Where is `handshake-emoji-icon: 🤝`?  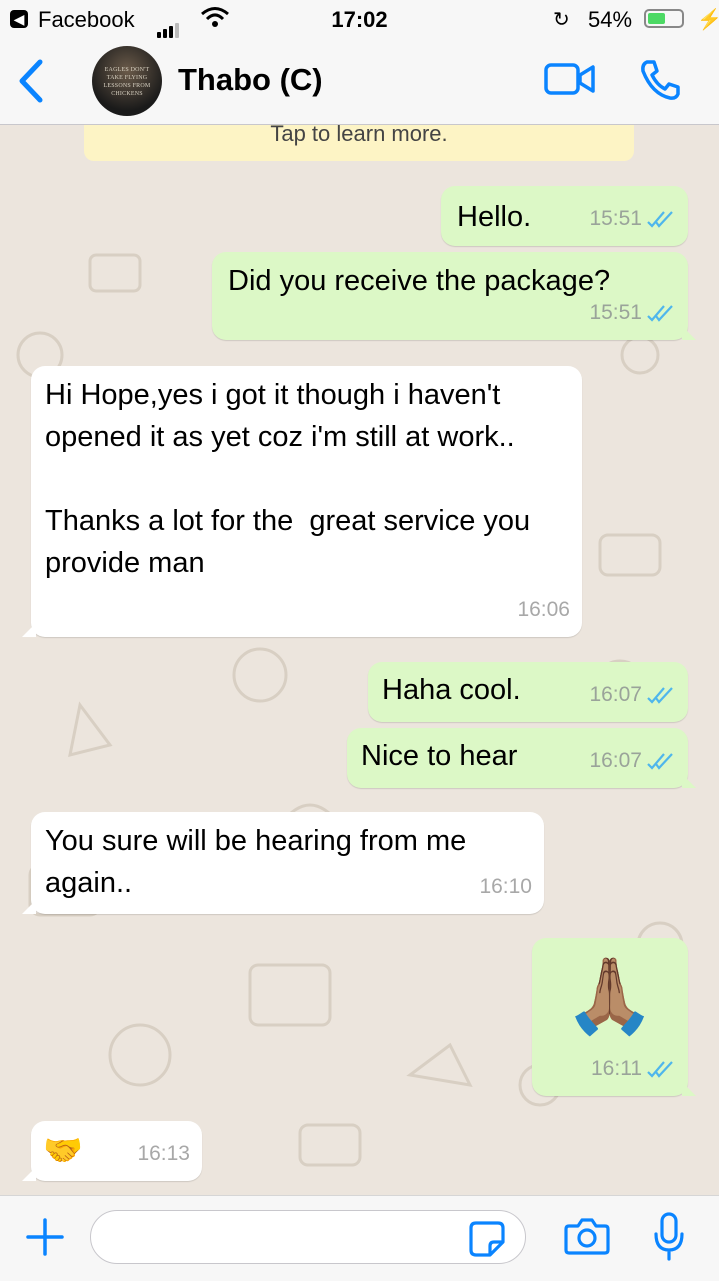
handshake-emoji-icon: 🤝 is located at coordinates (63, 1150).